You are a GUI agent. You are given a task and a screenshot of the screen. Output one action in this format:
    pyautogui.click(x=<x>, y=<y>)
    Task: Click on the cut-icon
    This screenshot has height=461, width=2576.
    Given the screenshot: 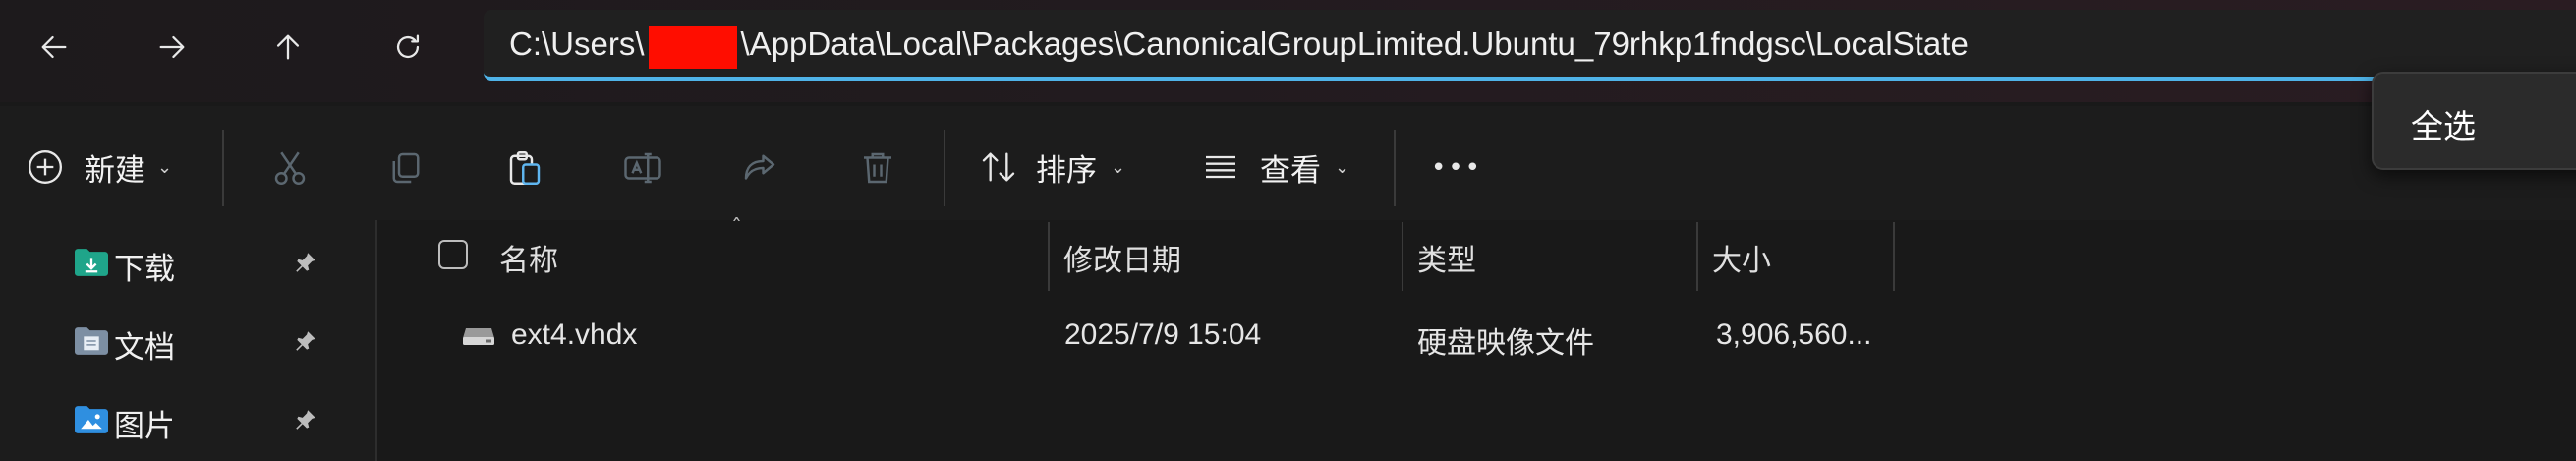 What is the action you would take?
    pyautogui.click(x=290, y=168)
    